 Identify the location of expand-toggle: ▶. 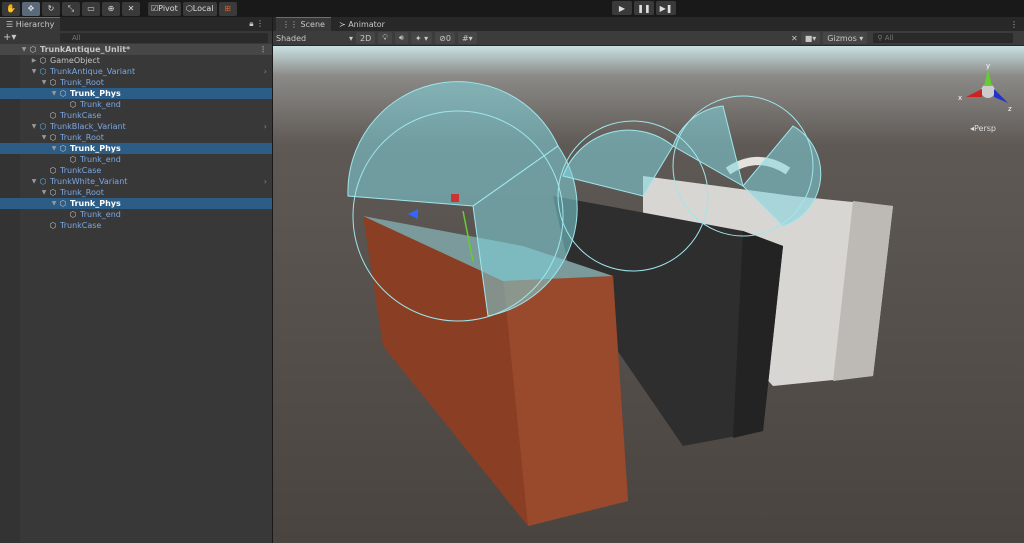
(34, 60).